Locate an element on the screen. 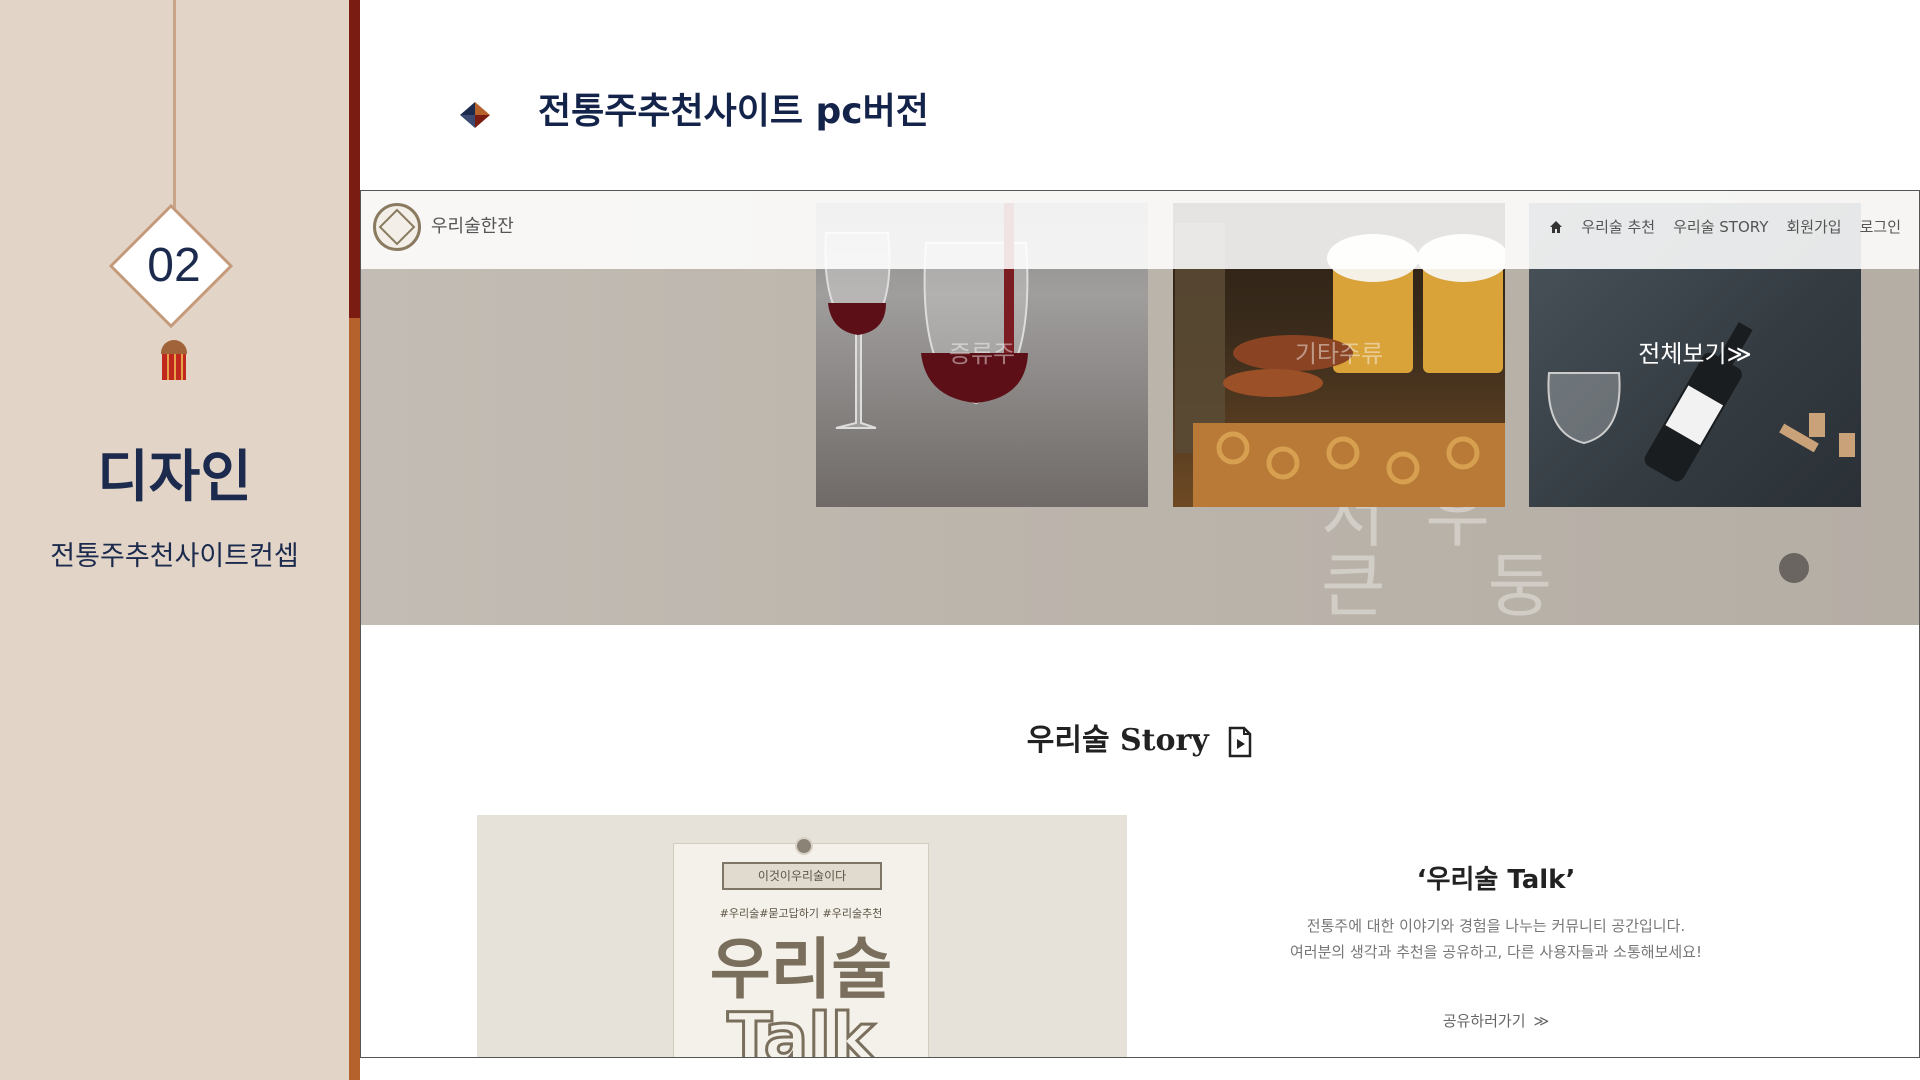 The image size is (1920, 1080). nav-item-story: 우리술 STORY is located at coordinates (1720, 227).